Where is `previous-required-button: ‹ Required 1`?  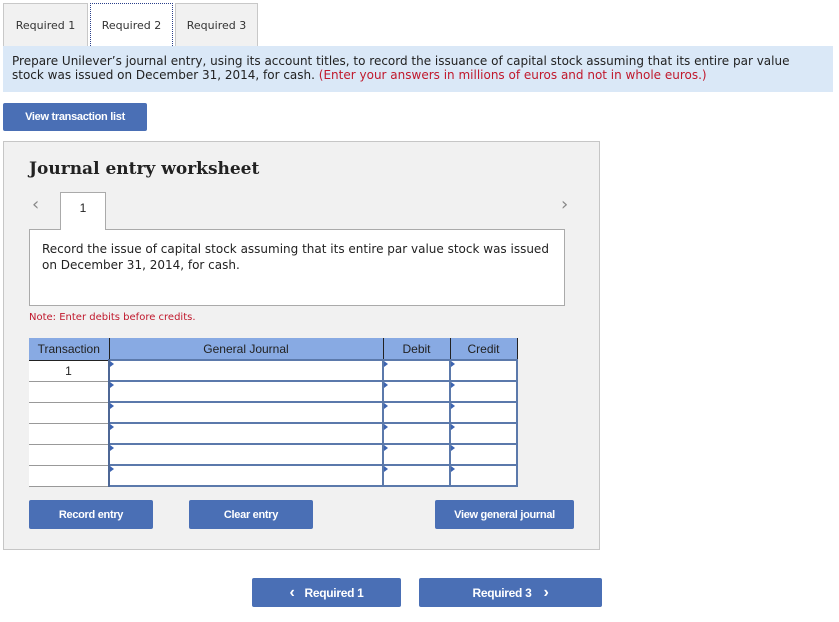
previous-required-button: ‹ Required 1 is located at coordinates (326, 592).